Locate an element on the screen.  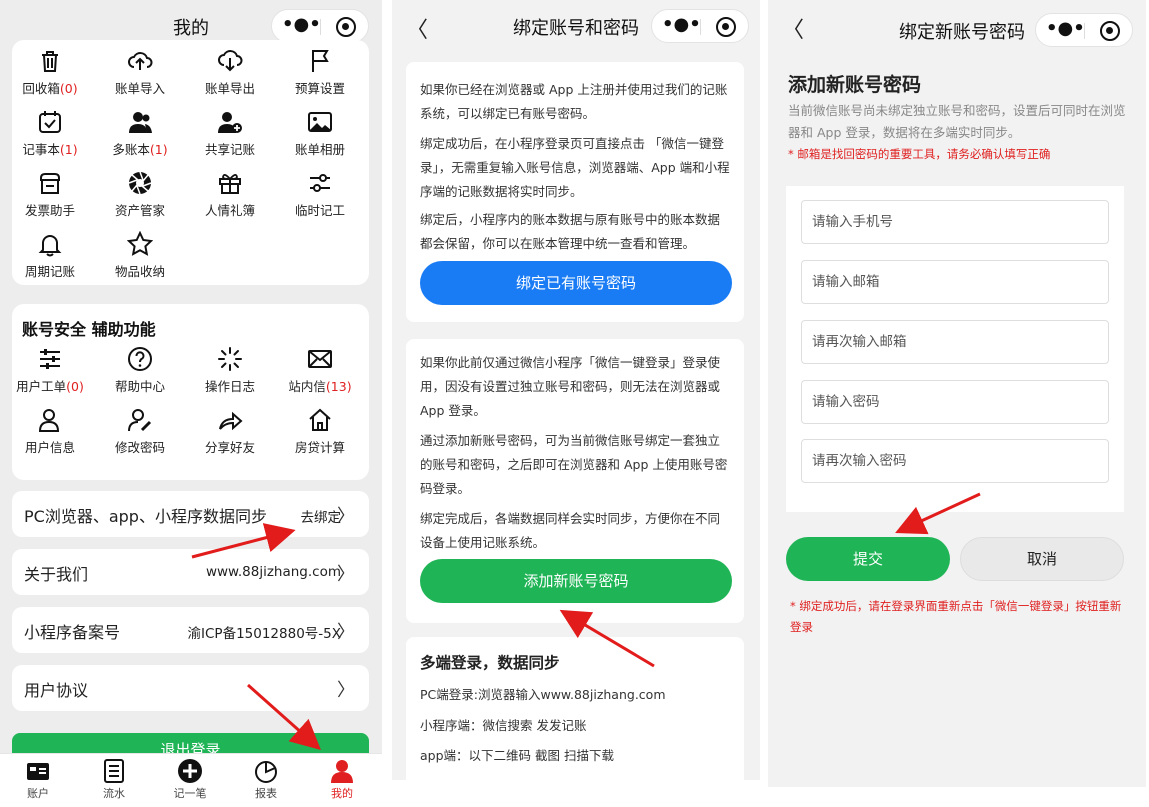
security-item: 房贷计算 is located at coordinates (320, 431).